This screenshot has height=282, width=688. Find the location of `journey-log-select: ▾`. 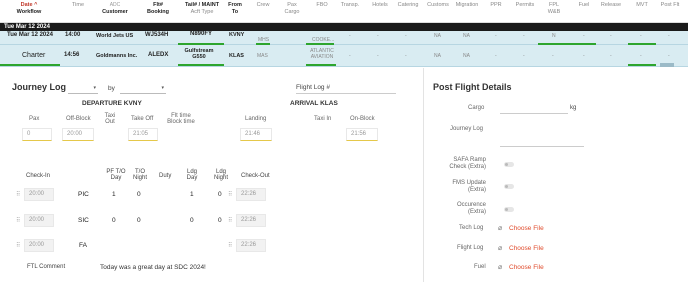

journey-log-select: ▾ is located at coordinates (83, 89).